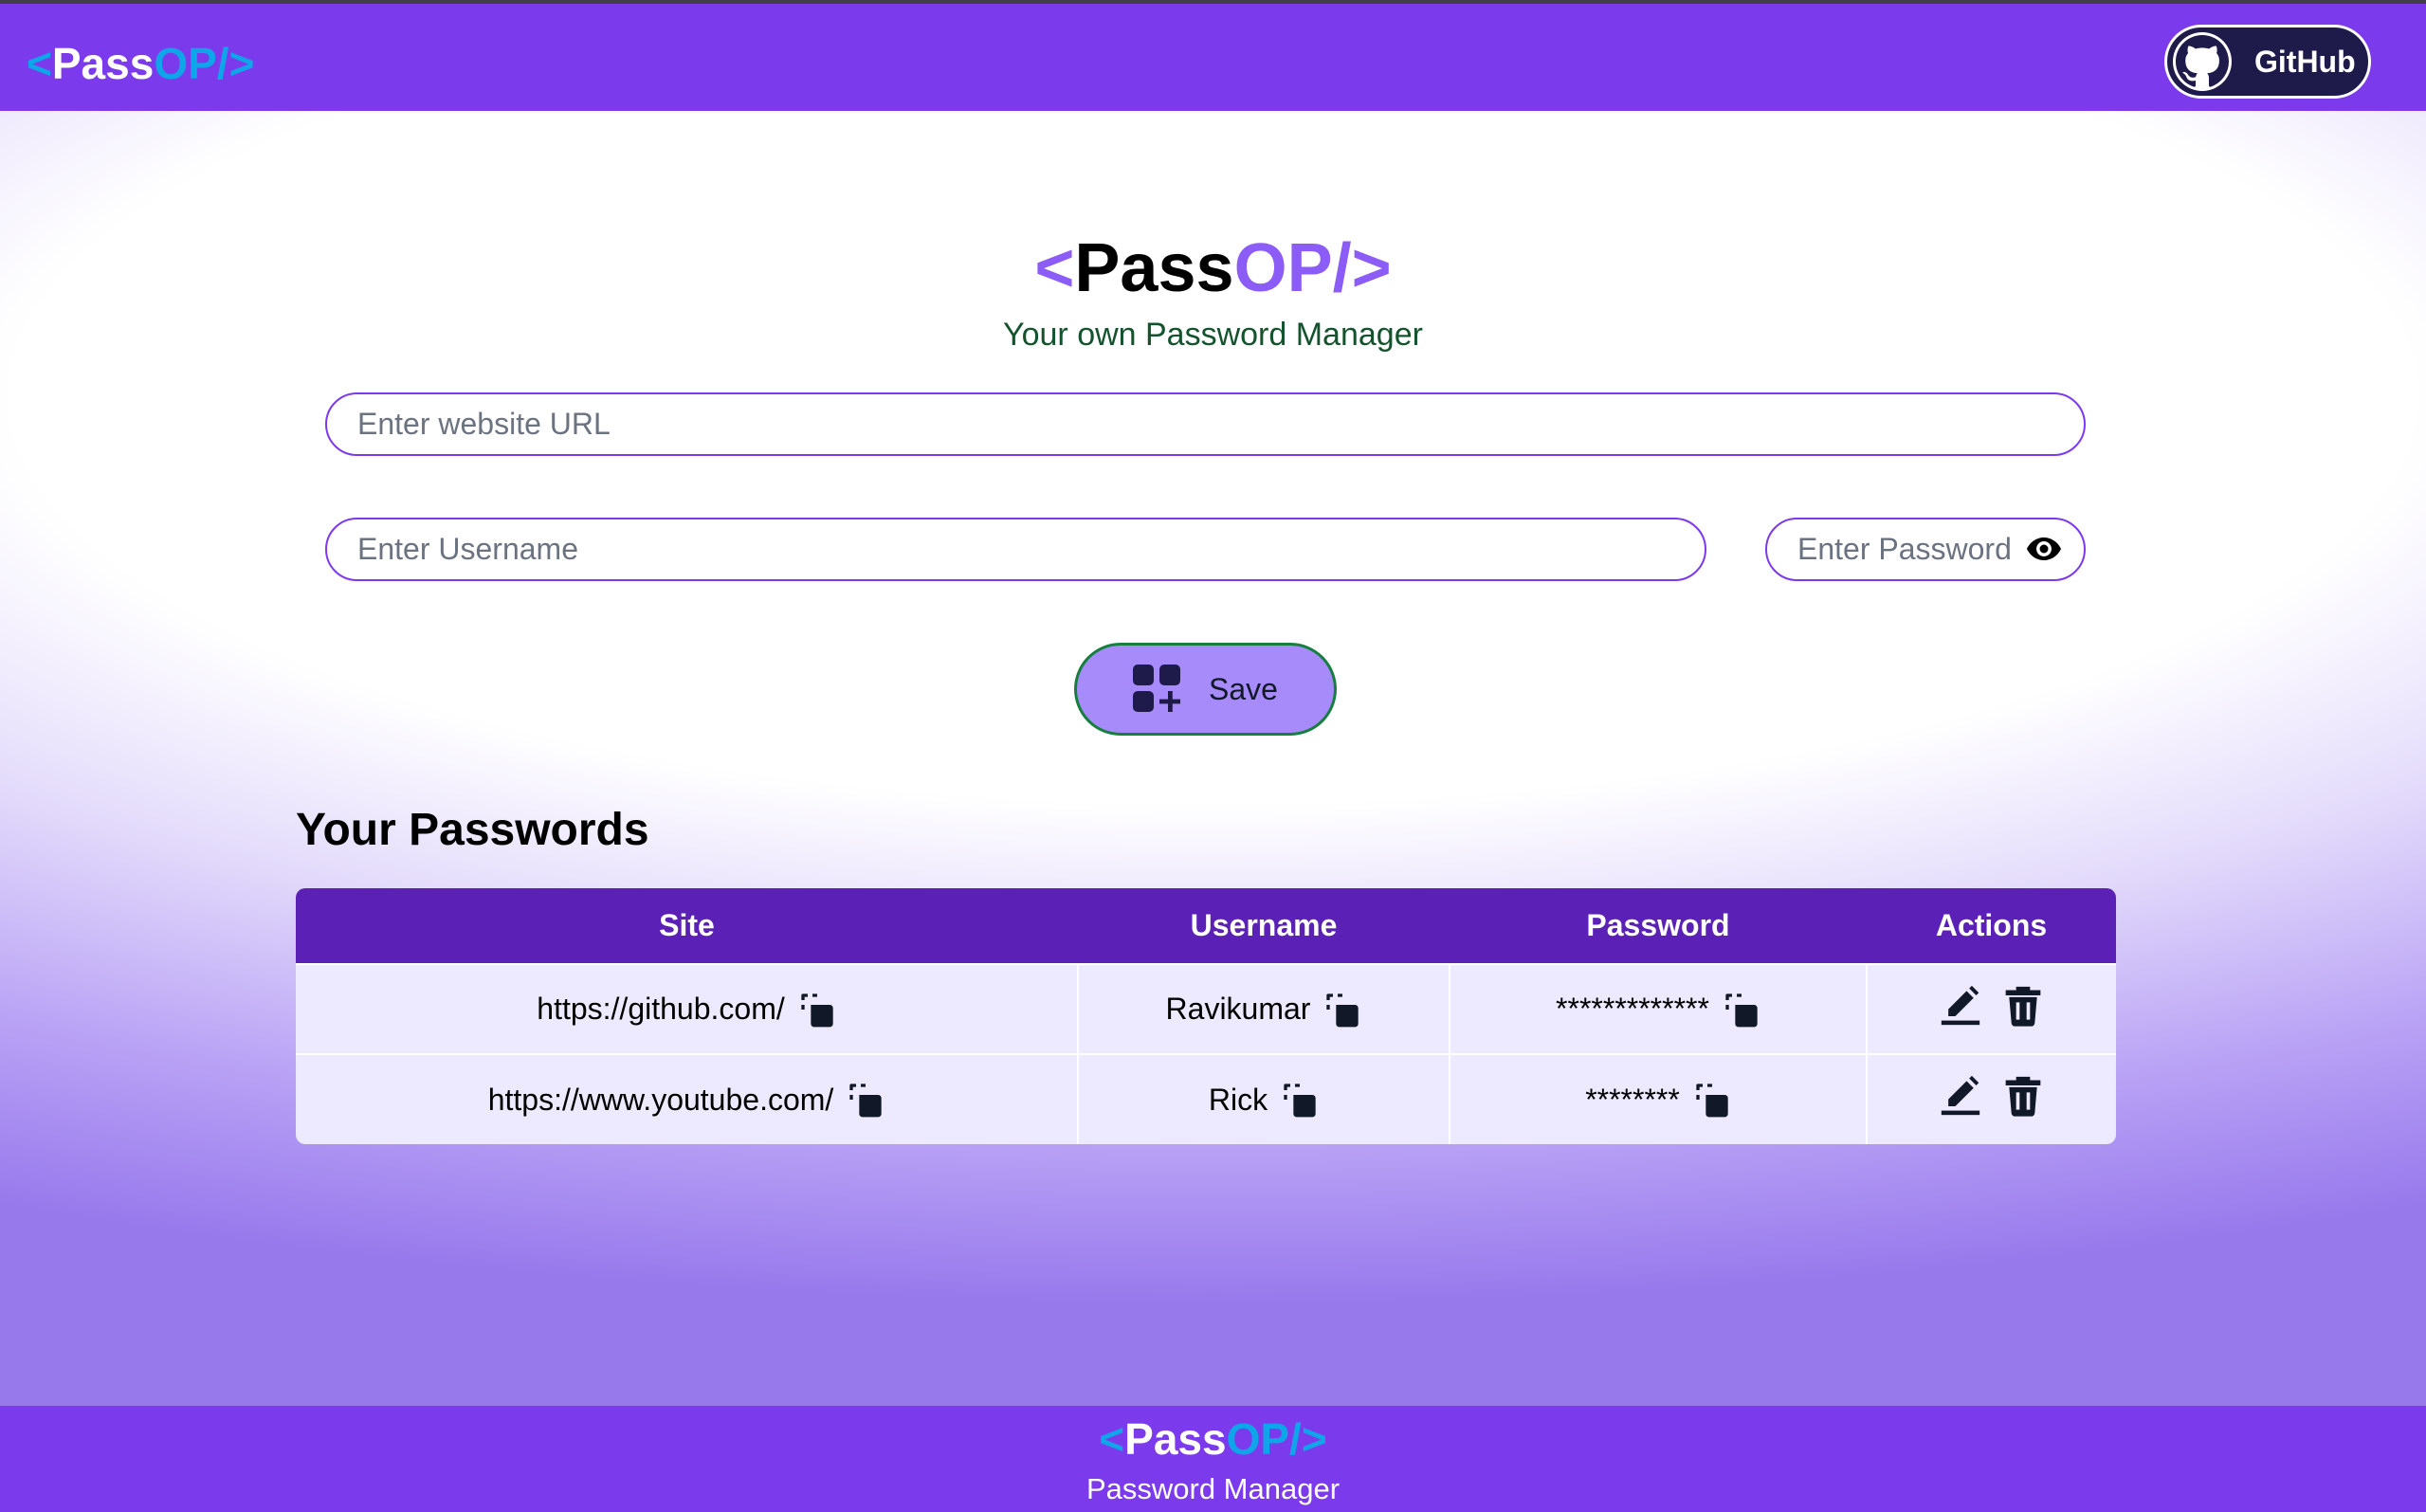  What do you see at coordinates (1292, 268) in the screenshot?
I see `title-op: OP/` at bounding box center [1292, 268].